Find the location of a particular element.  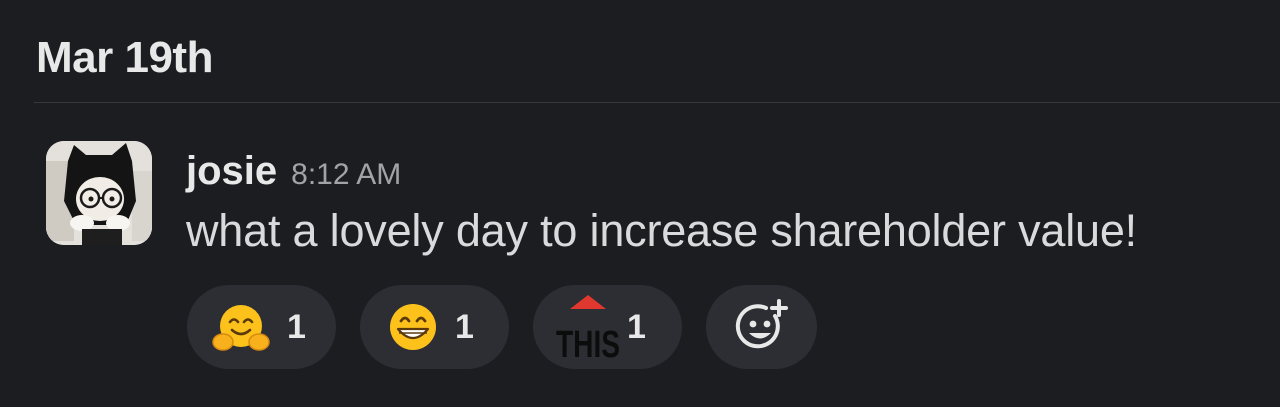

add-reaction-button is located at coordinates (761, 327).